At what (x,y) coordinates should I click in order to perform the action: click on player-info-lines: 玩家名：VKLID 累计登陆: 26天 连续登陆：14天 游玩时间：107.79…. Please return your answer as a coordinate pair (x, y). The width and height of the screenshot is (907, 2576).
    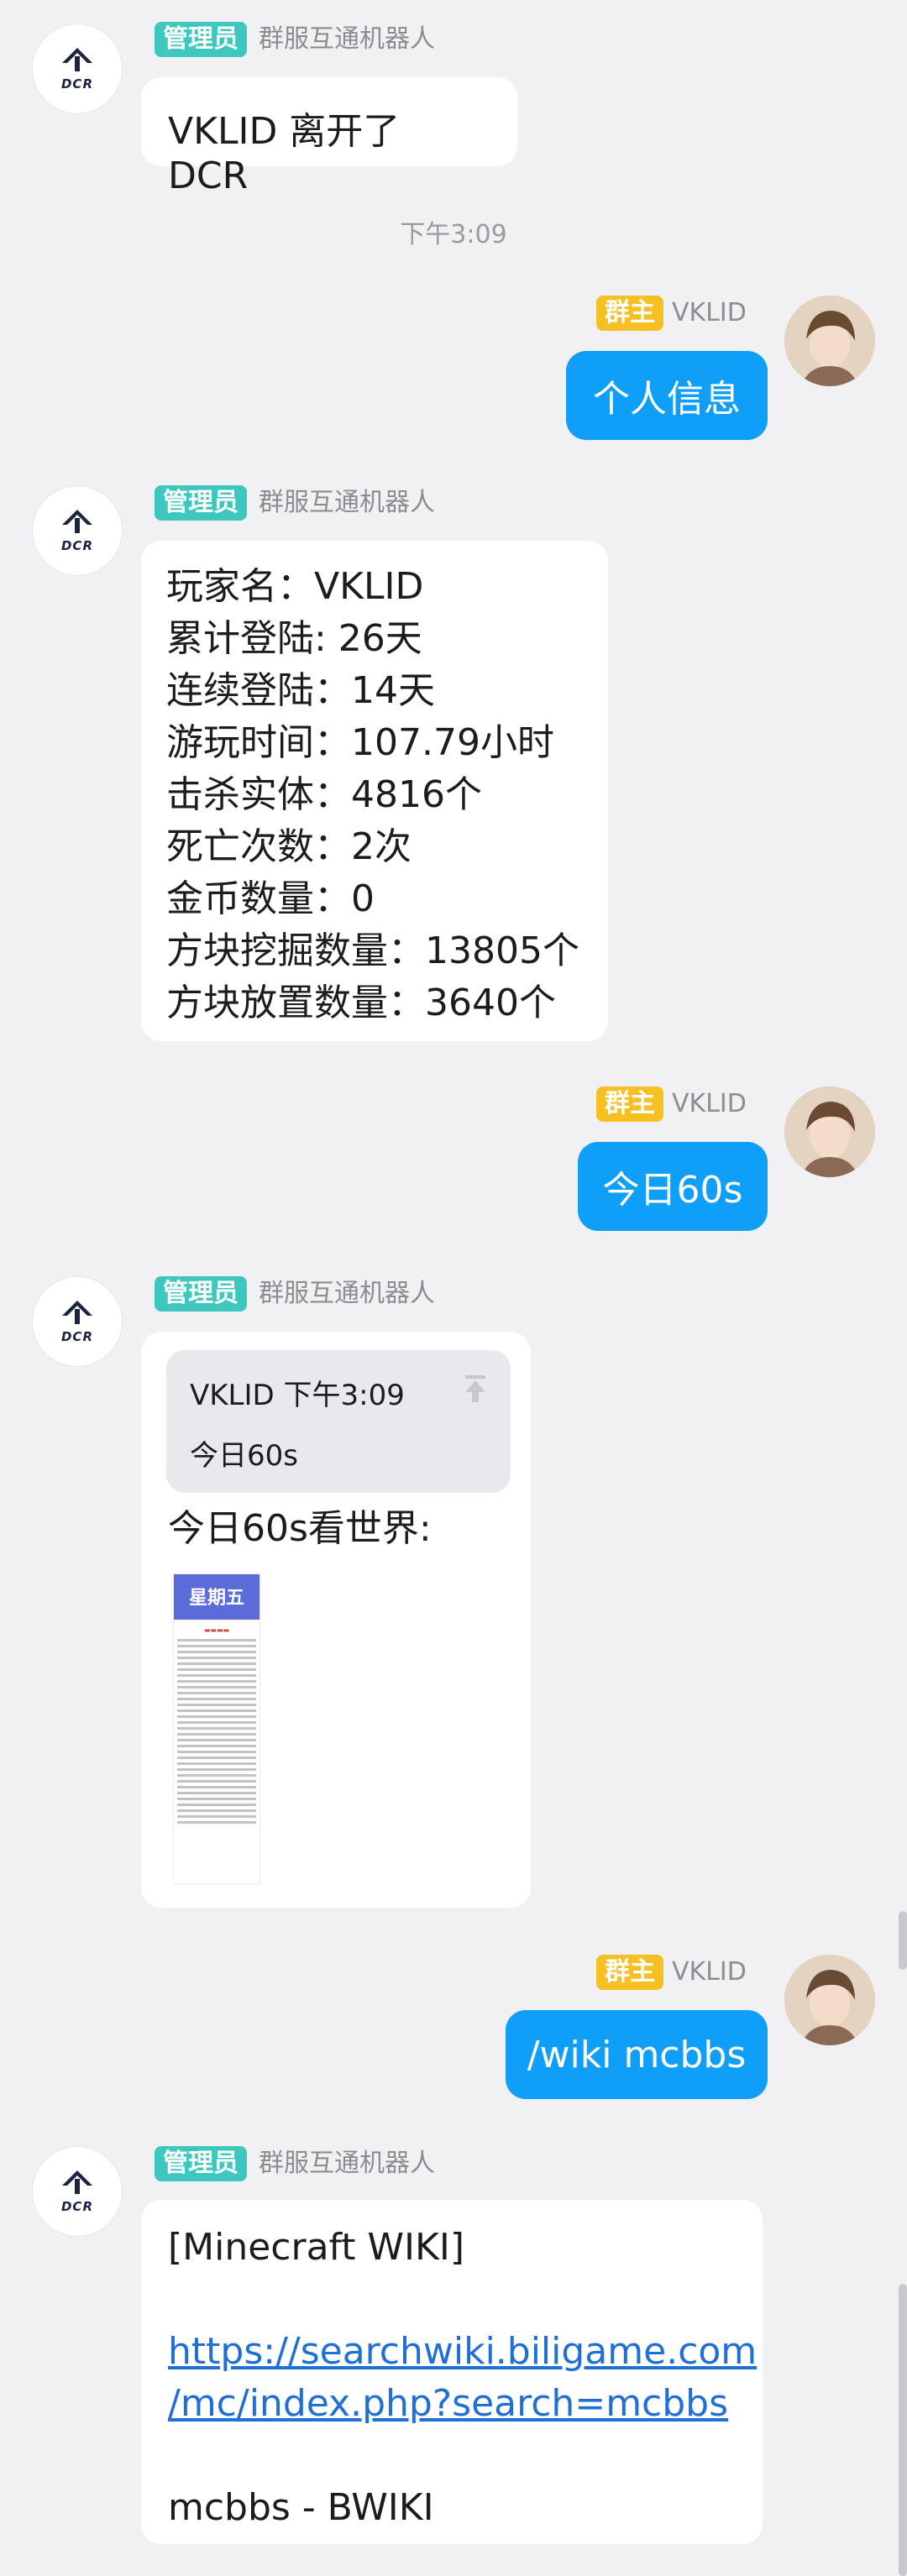
    Looking at the image, I should click on (374, 795).